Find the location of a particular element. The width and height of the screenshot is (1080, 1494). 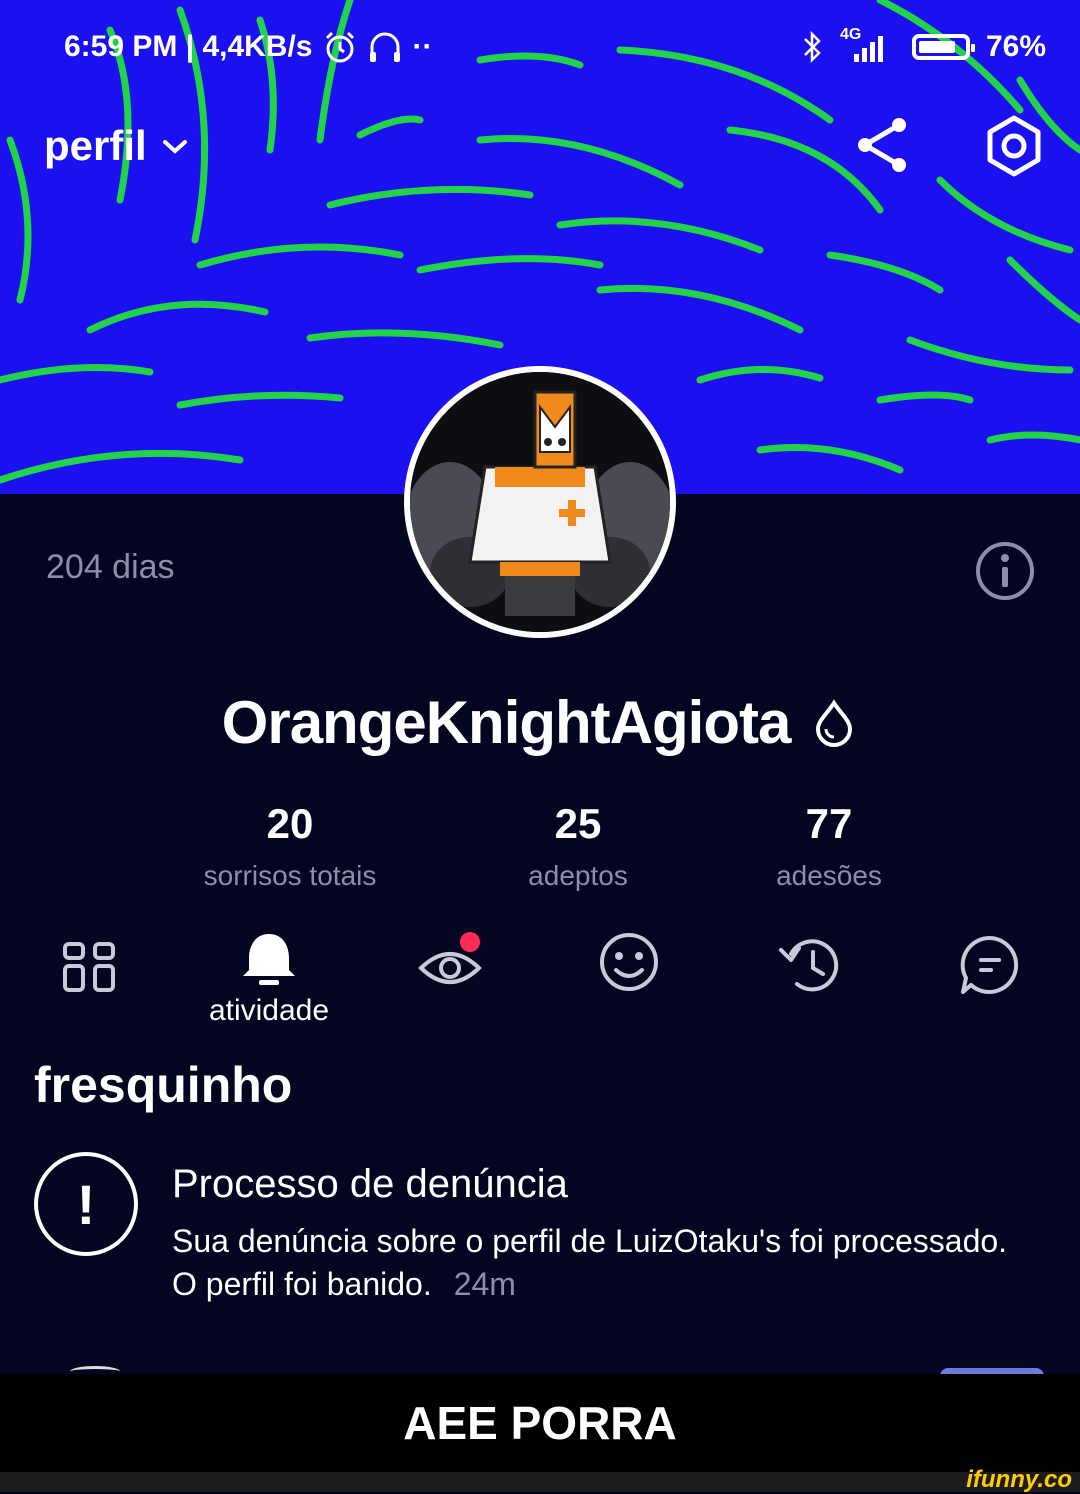

stat-subscribers-label: adeptos is located at coordinates (578, 875).